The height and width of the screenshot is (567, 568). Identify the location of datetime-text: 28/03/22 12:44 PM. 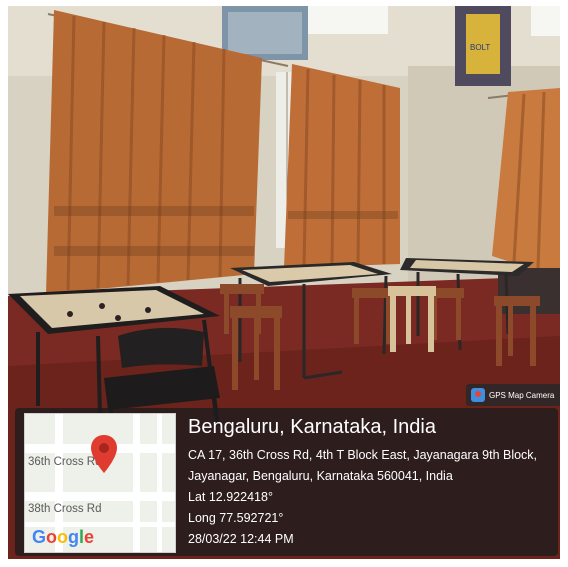
(241, 539).